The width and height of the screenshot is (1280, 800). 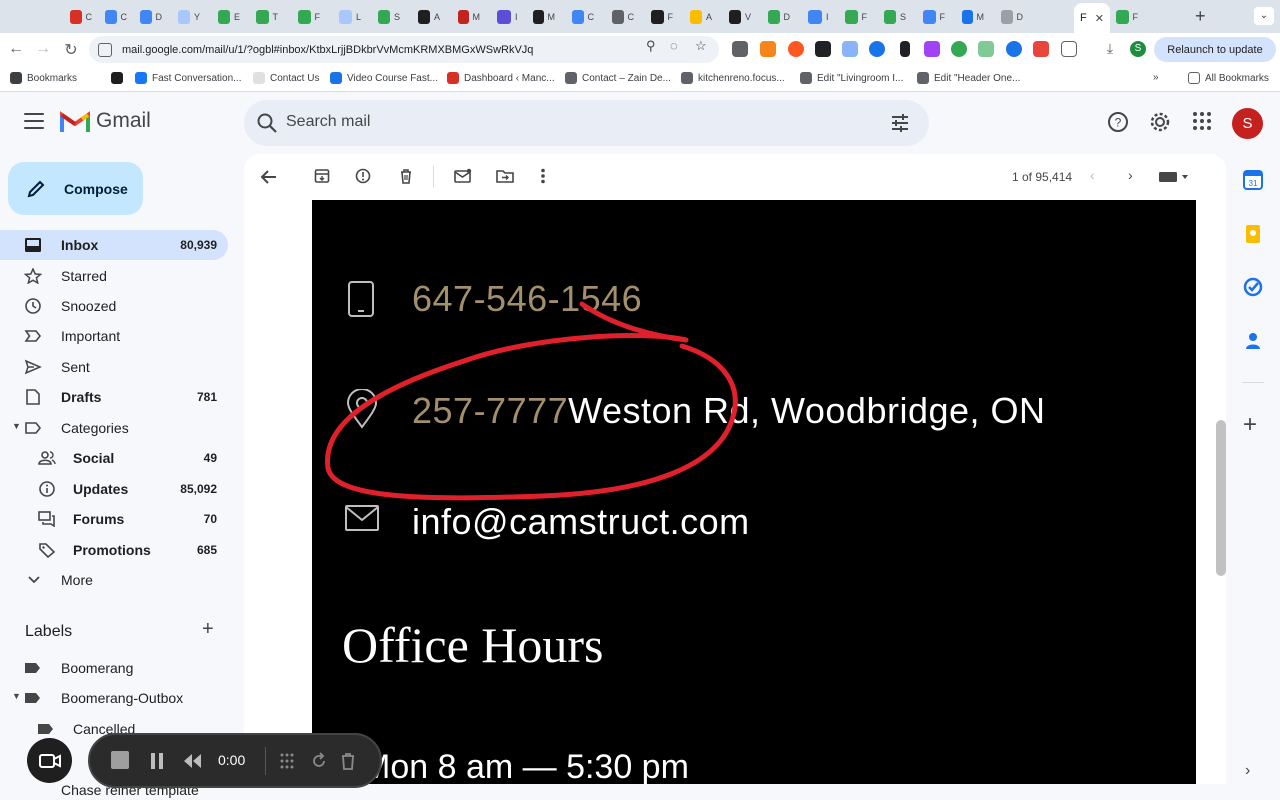 I want to click on sidebar-item-snoozed: Snoozed, so click(x=114, y=306).